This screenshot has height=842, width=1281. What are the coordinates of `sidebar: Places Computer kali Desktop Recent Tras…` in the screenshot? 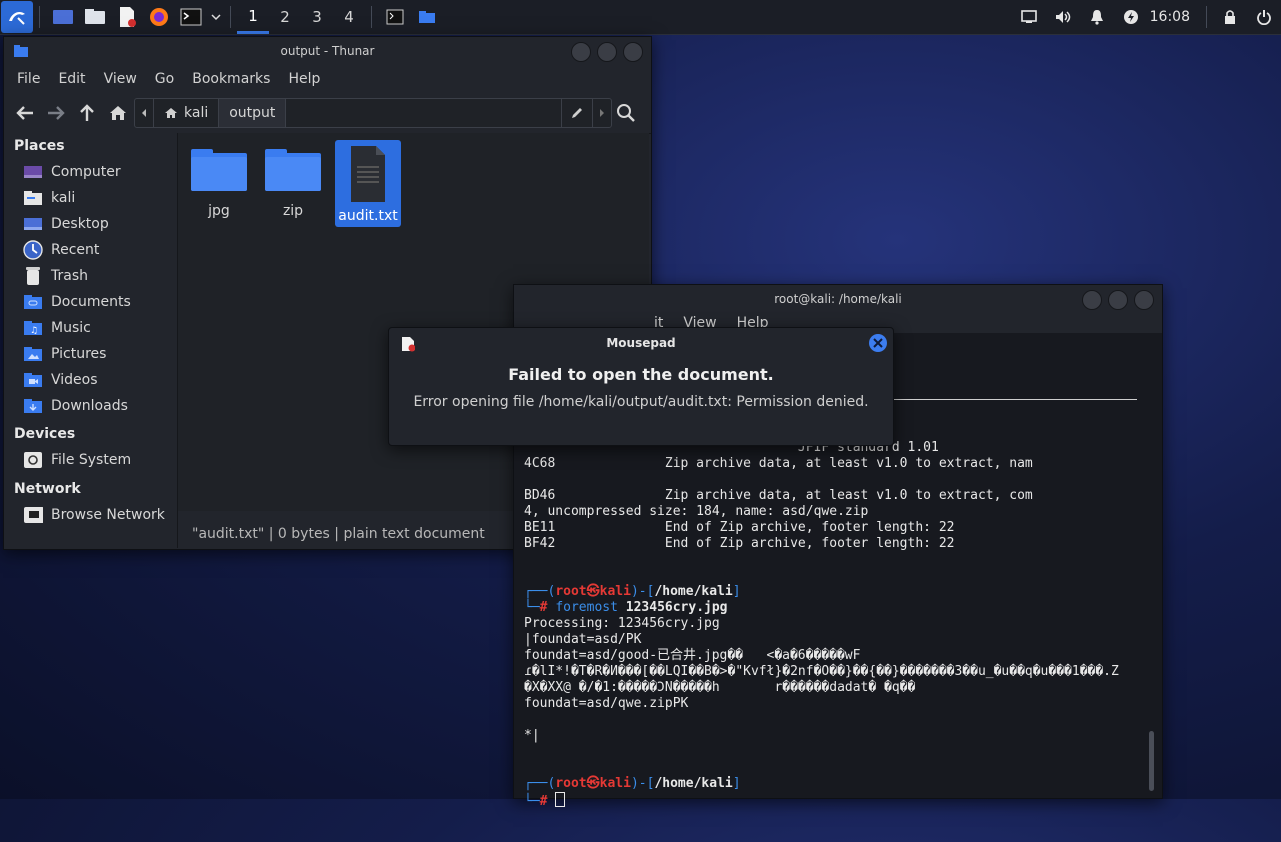 It's located at (91, 340).